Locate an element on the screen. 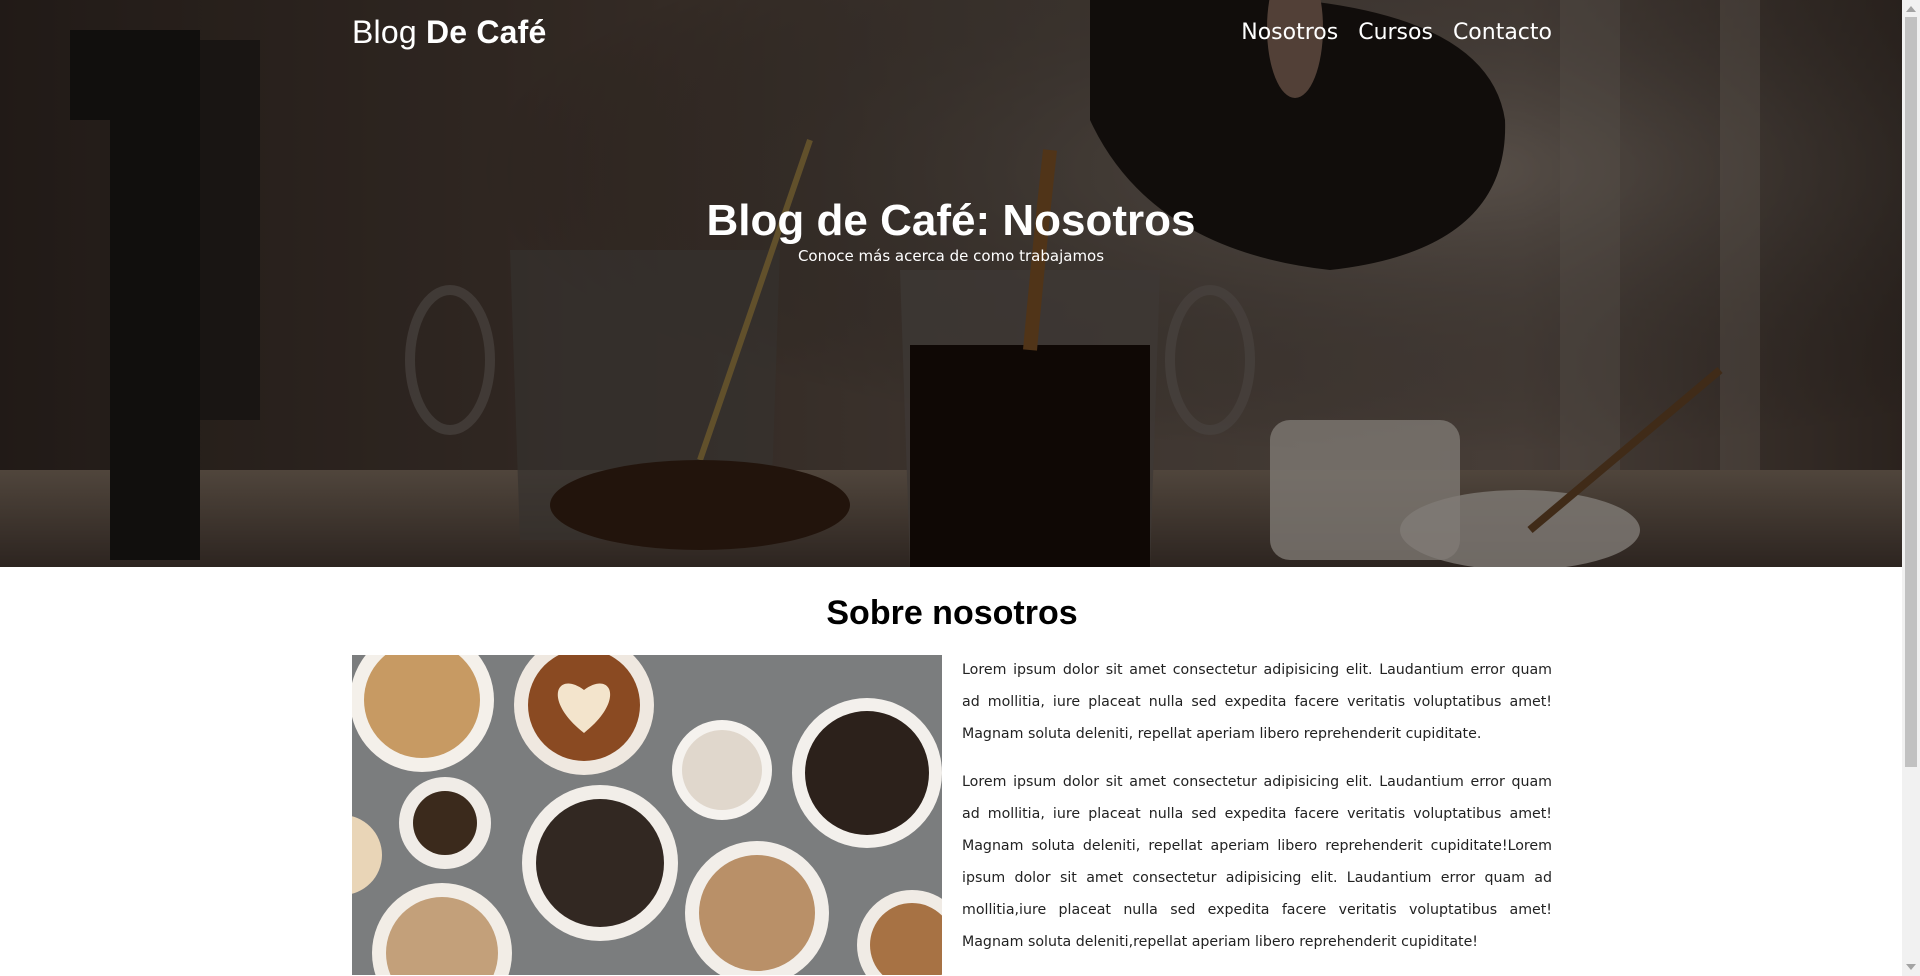 The height and width of the screenshot is (976, 1920). nav-link-cursos: Cursos is located at coordinates (1395, 32).